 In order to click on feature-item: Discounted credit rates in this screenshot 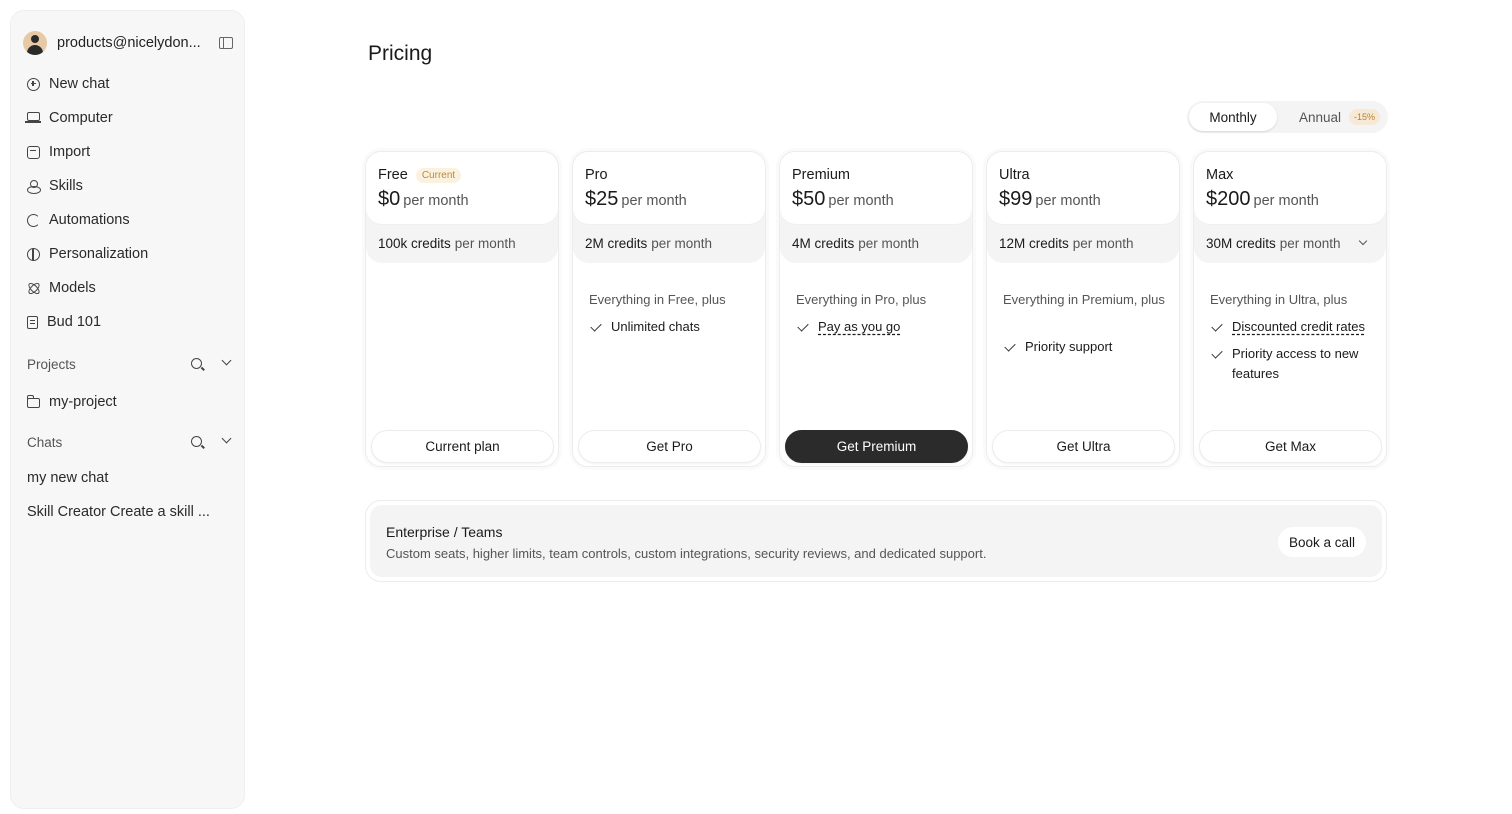, I will do `click(1295, 327)`.